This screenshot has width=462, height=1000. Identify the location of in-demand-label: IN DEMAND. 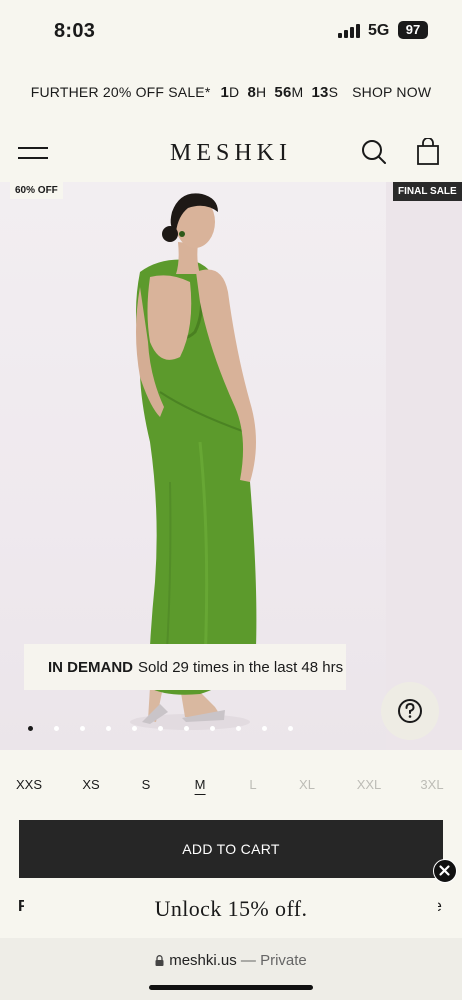
(90, 667).